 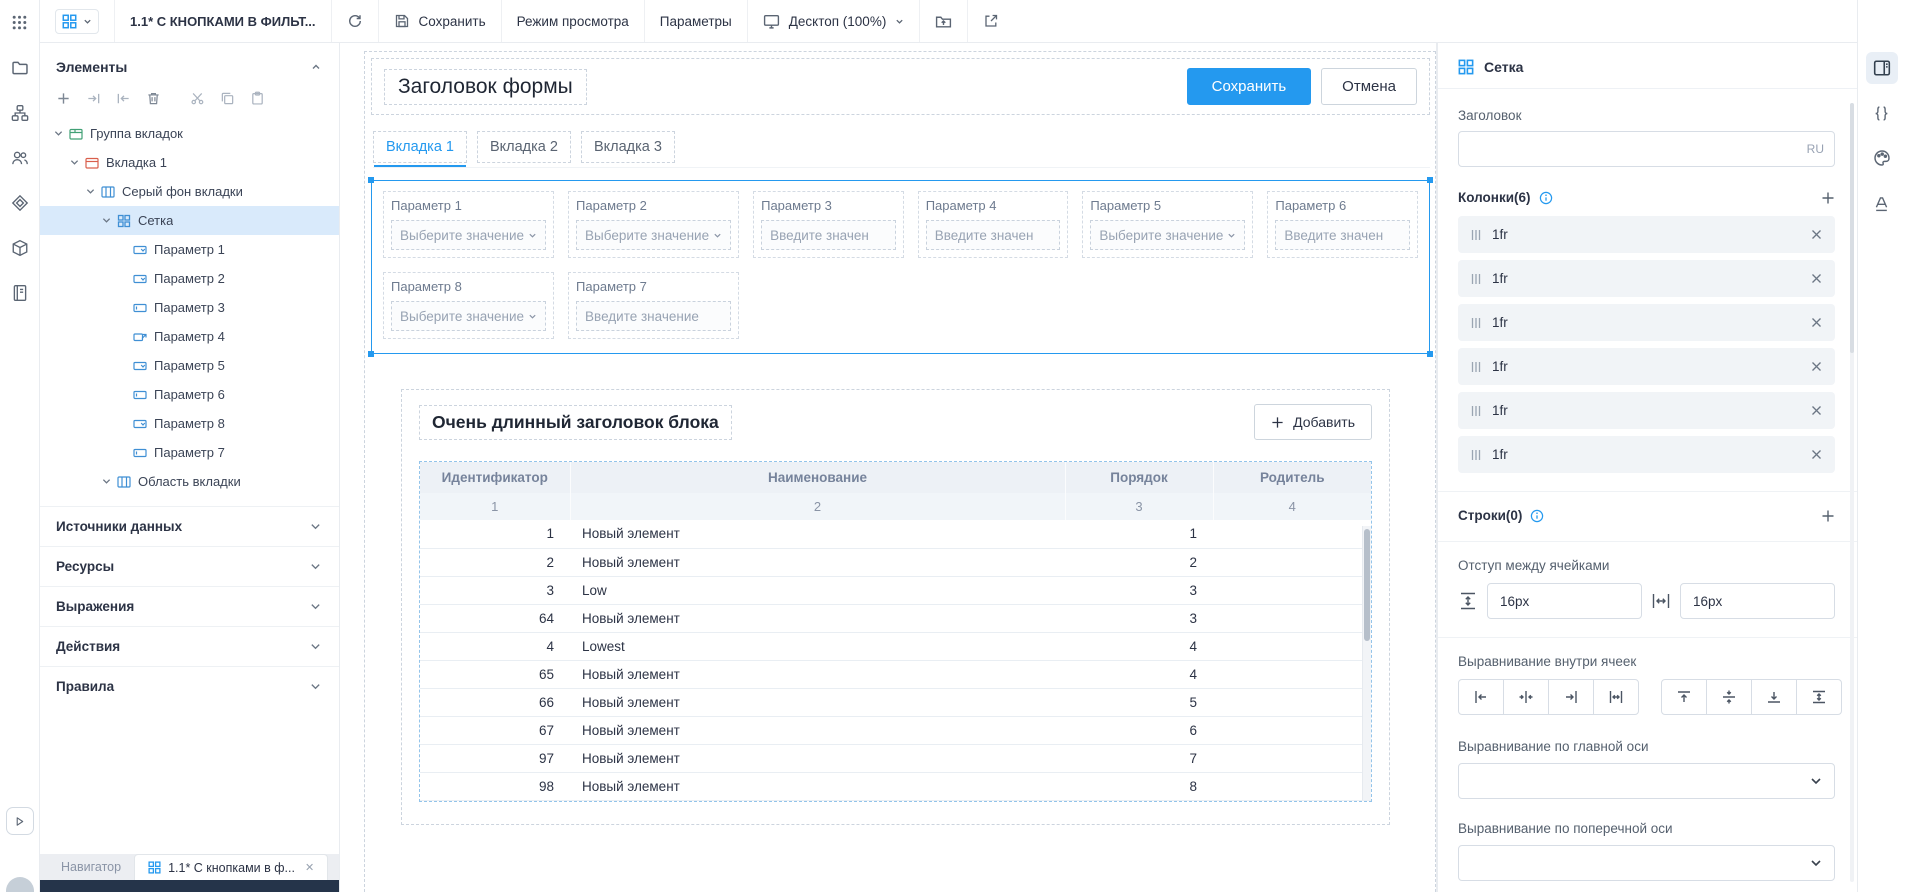 What do you see at coordinates (1367, 585) in the screenshot?
I see `table-scrollbar-thumb` at bounding box center [1367, 585].